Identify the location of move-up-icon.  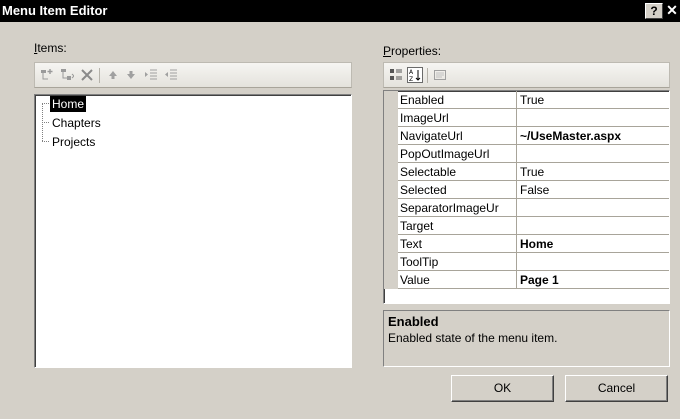
(113, 75).